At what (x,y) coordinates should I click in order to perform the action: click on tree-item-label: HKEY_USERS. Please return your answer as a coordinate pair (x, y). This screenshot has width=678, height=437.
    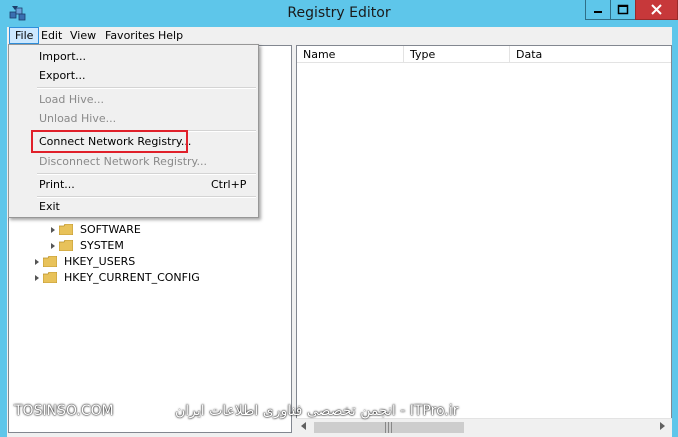
    Looking at the image, I should click on (100, 261).